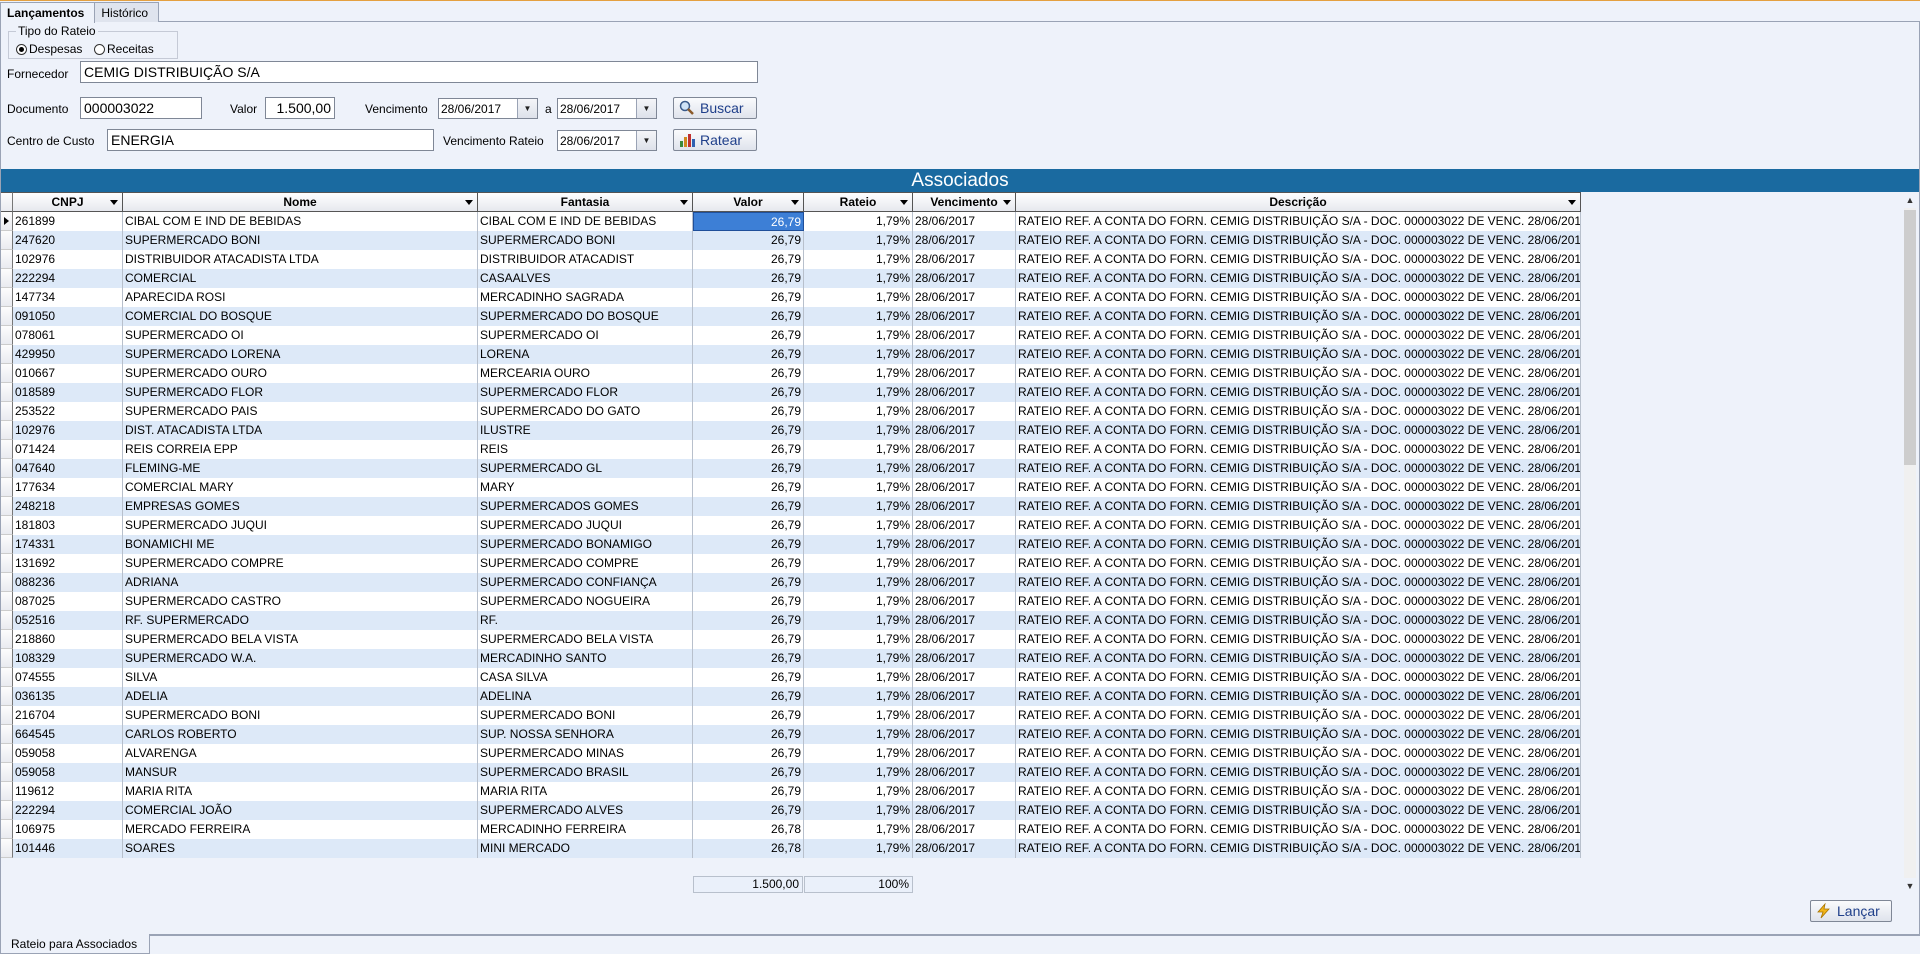 This screenshot has height=954, width=1920. What do you see at coordinates (49, 49) in the screenshot?
I see `radio-despesas: Despesas` at bounding box center [49, 49].